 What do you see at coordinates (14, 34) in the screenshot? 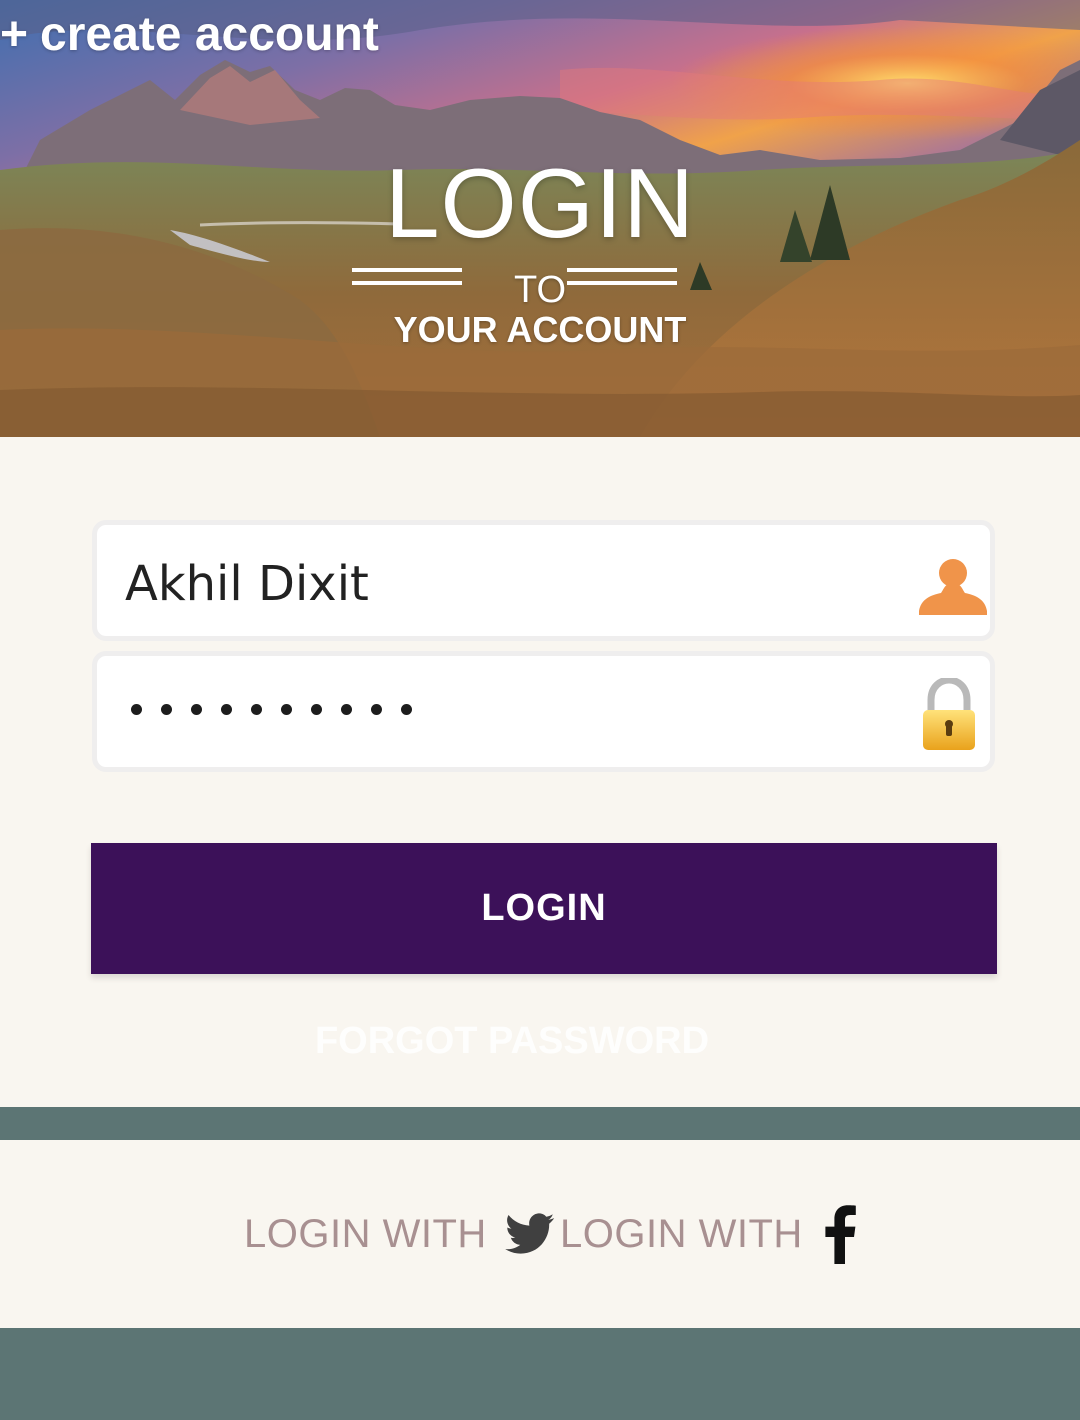
I see `plus-icon: +` at bounding box center [14, 34].